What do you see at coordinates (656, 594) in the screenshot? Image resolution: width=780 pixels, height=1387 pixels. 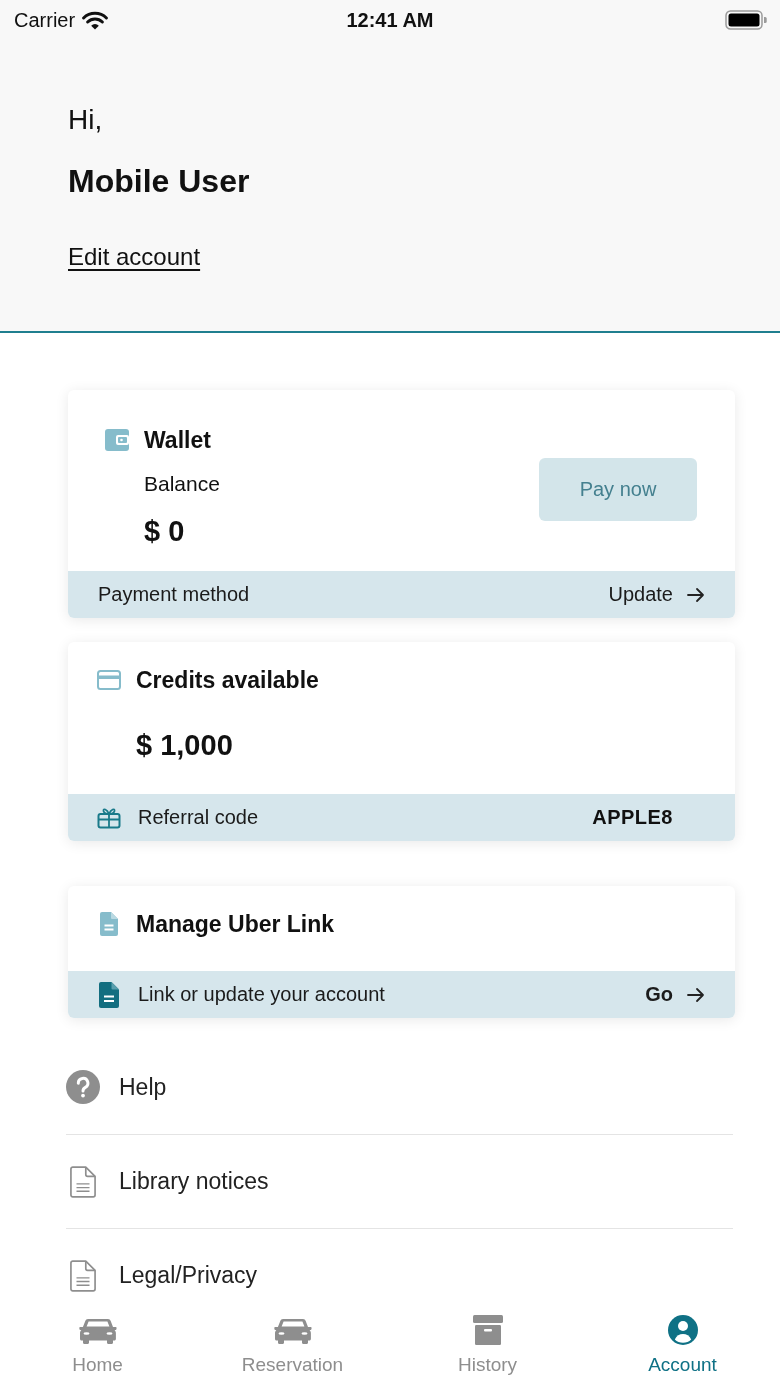 I see `update-button: Update` at bounding box center [656, 594].